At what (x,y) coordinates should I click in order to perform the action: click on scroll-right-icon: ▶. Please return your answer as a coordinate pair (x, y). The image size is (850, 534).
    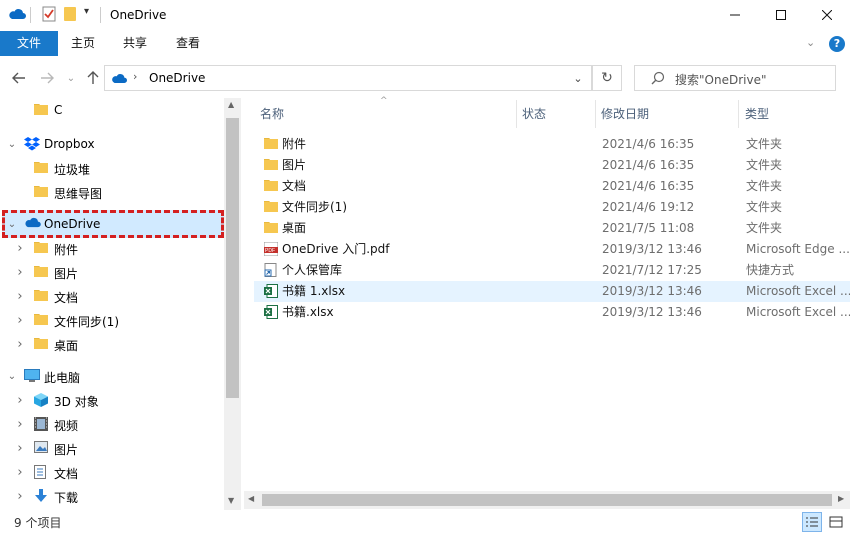
    Looking at the image, I should click on (841, 498).